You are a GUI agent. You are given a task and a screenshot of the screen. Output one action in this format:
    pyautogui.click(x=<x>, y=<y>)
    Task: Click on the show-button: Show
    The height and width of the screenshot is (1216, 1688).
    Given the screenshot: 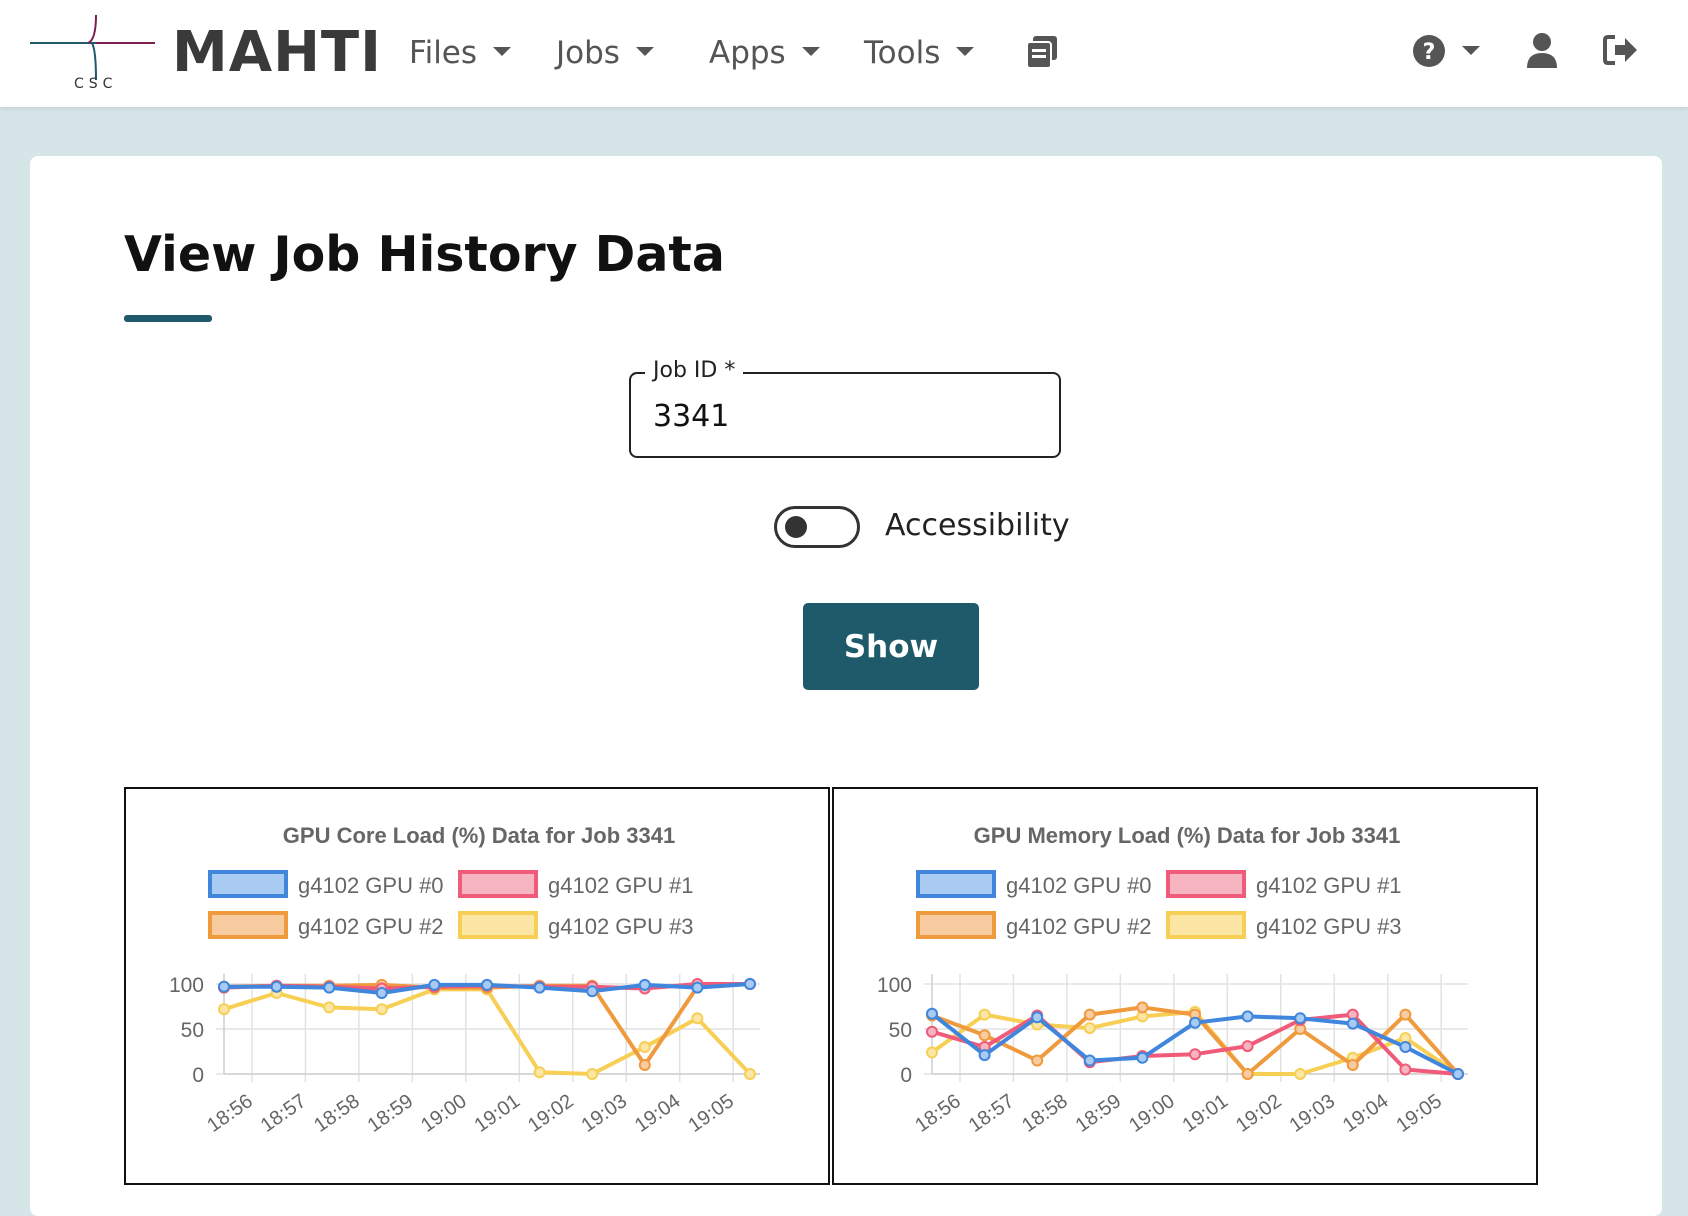 What is the action you would take?
    pyautogui.click(x=891, y=646)
    